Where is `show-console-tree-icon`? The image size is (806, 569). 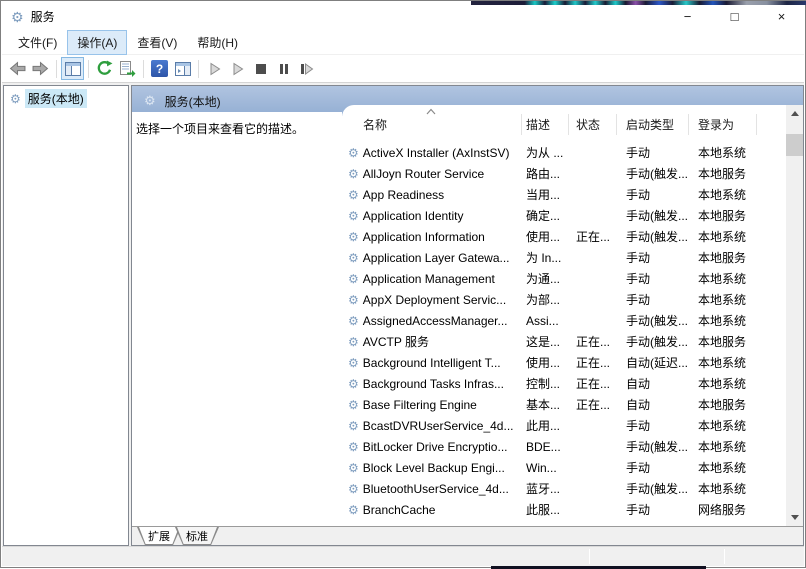 show-console-tree-icon is located at coordinates (72, 68).